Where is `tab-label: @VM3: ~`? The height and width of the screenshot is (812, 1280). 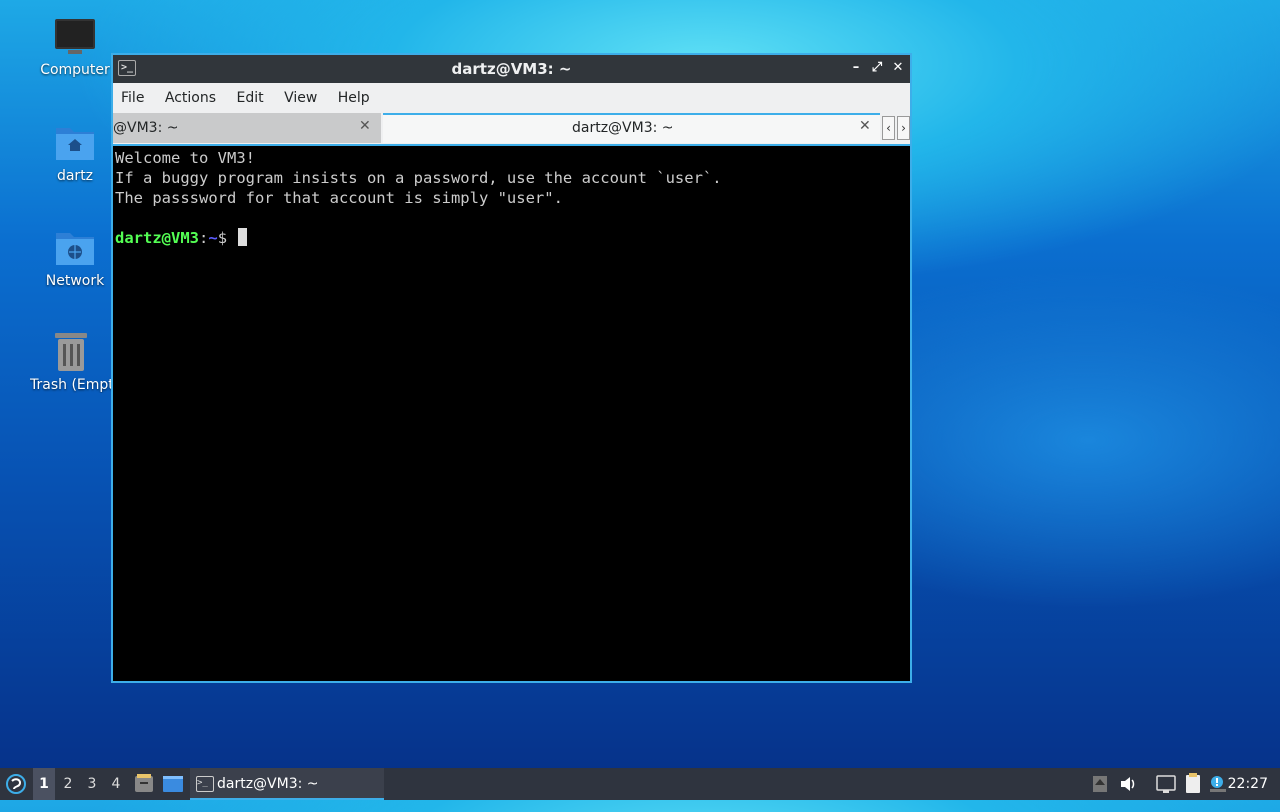
tab-label: @VM3: ~ is located at coordinates (146, 128).